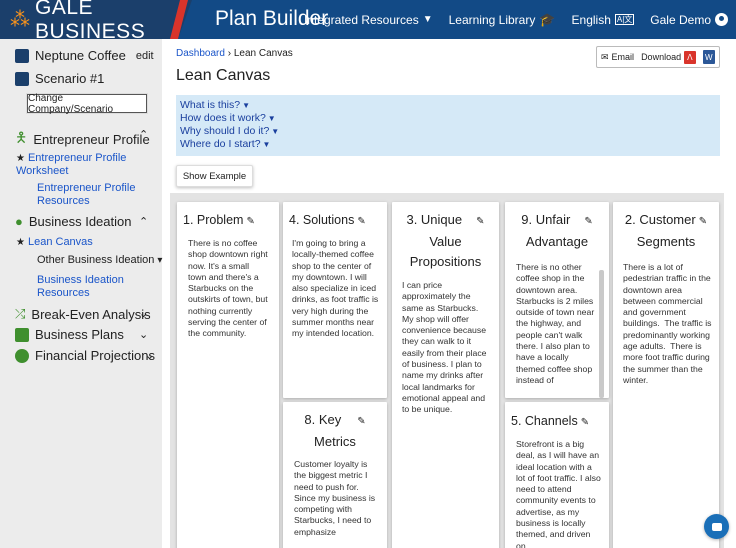 The width and height of the screenshot is (736, 548). I want to click on sidebar-item-business-ideation: ● Business Ideation ⌃, so click(85, 221).